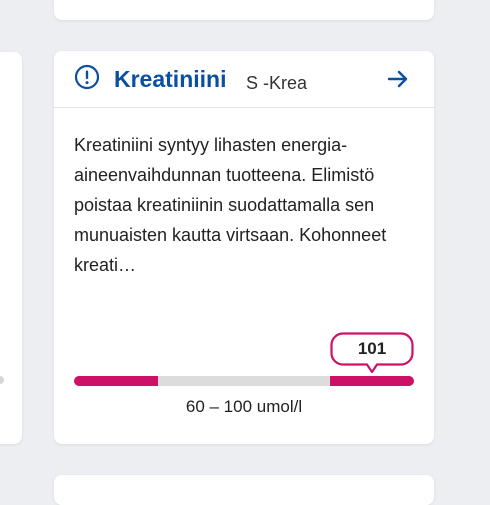 This screenshot has height=505, width=490. Describe the element at coordinates (398, 79) in the screenshot. I see `arrow-right-icon` at that location.